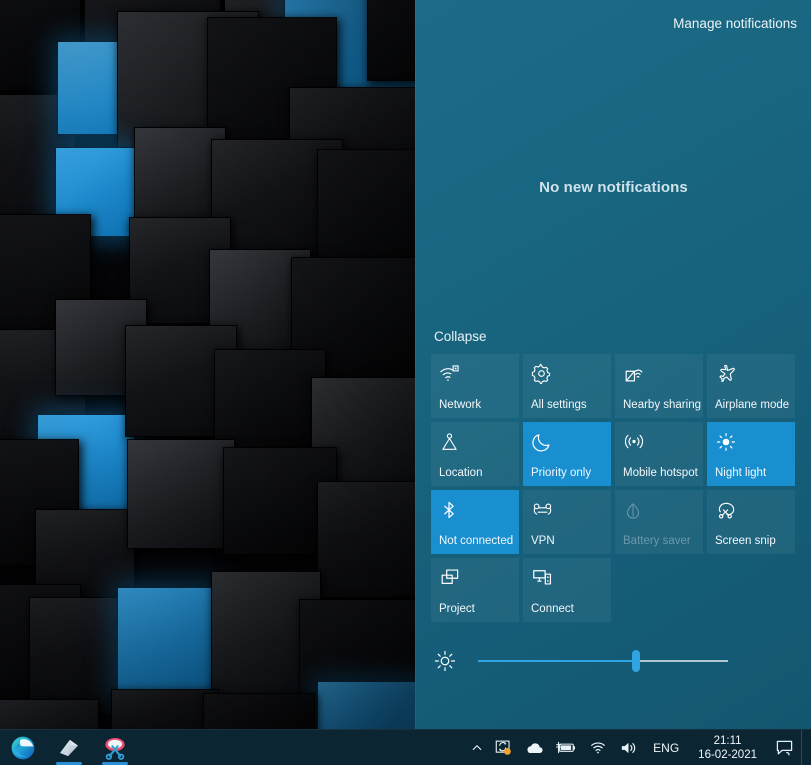 The width and height of the screenshot is (811, 765). Describe the element at coordinates (567, 510) in the screenshot. I see `vpn-icon` at that location.